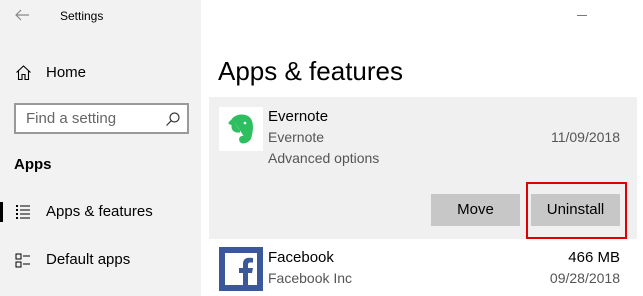  Describe the element at coordinates (310, 278) in the screenshot. I see `app-publisher: Facebook Inc` at that location.